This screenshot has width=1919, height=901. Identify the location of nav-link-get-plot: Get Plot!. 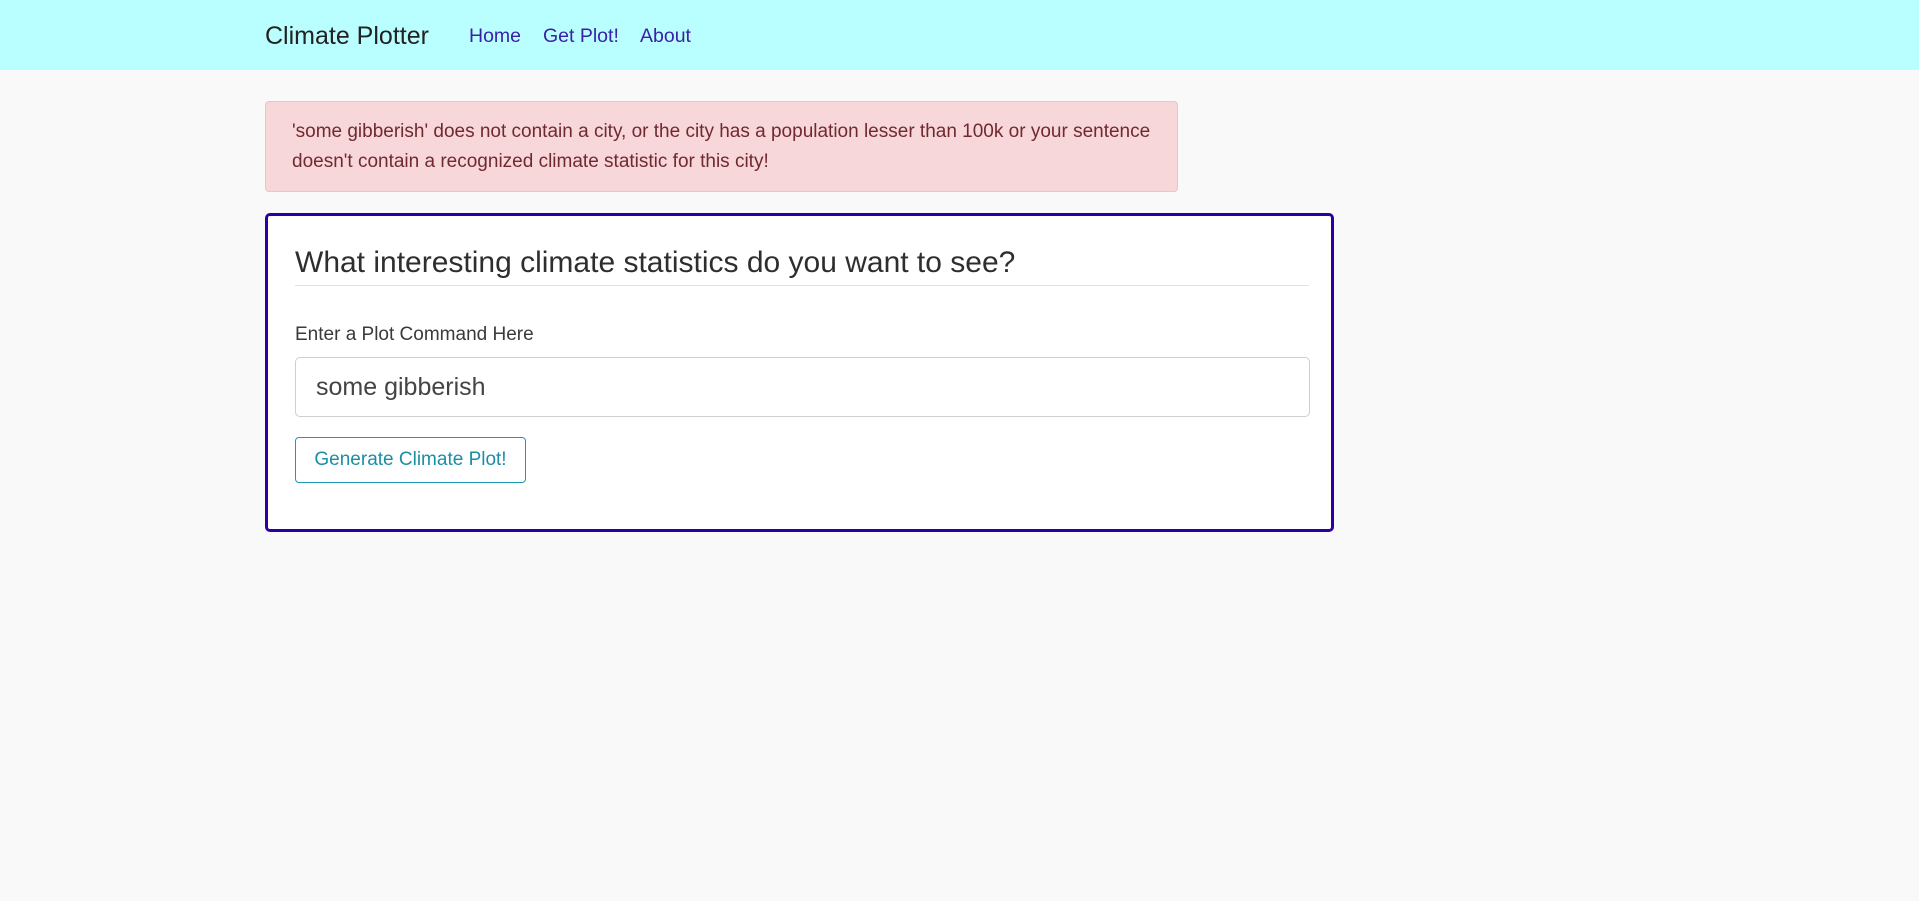
(581, 36).